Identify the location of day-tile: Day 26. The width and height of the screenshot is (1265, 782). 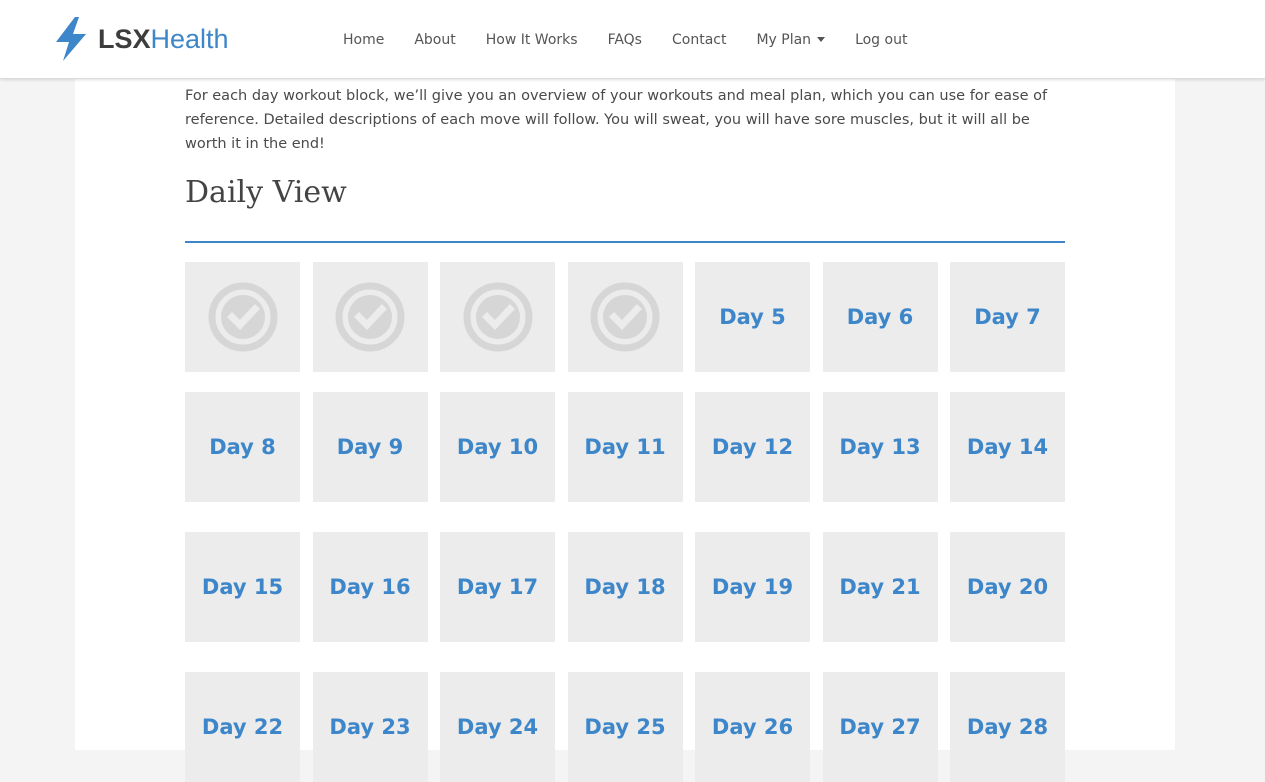
(752, 727).